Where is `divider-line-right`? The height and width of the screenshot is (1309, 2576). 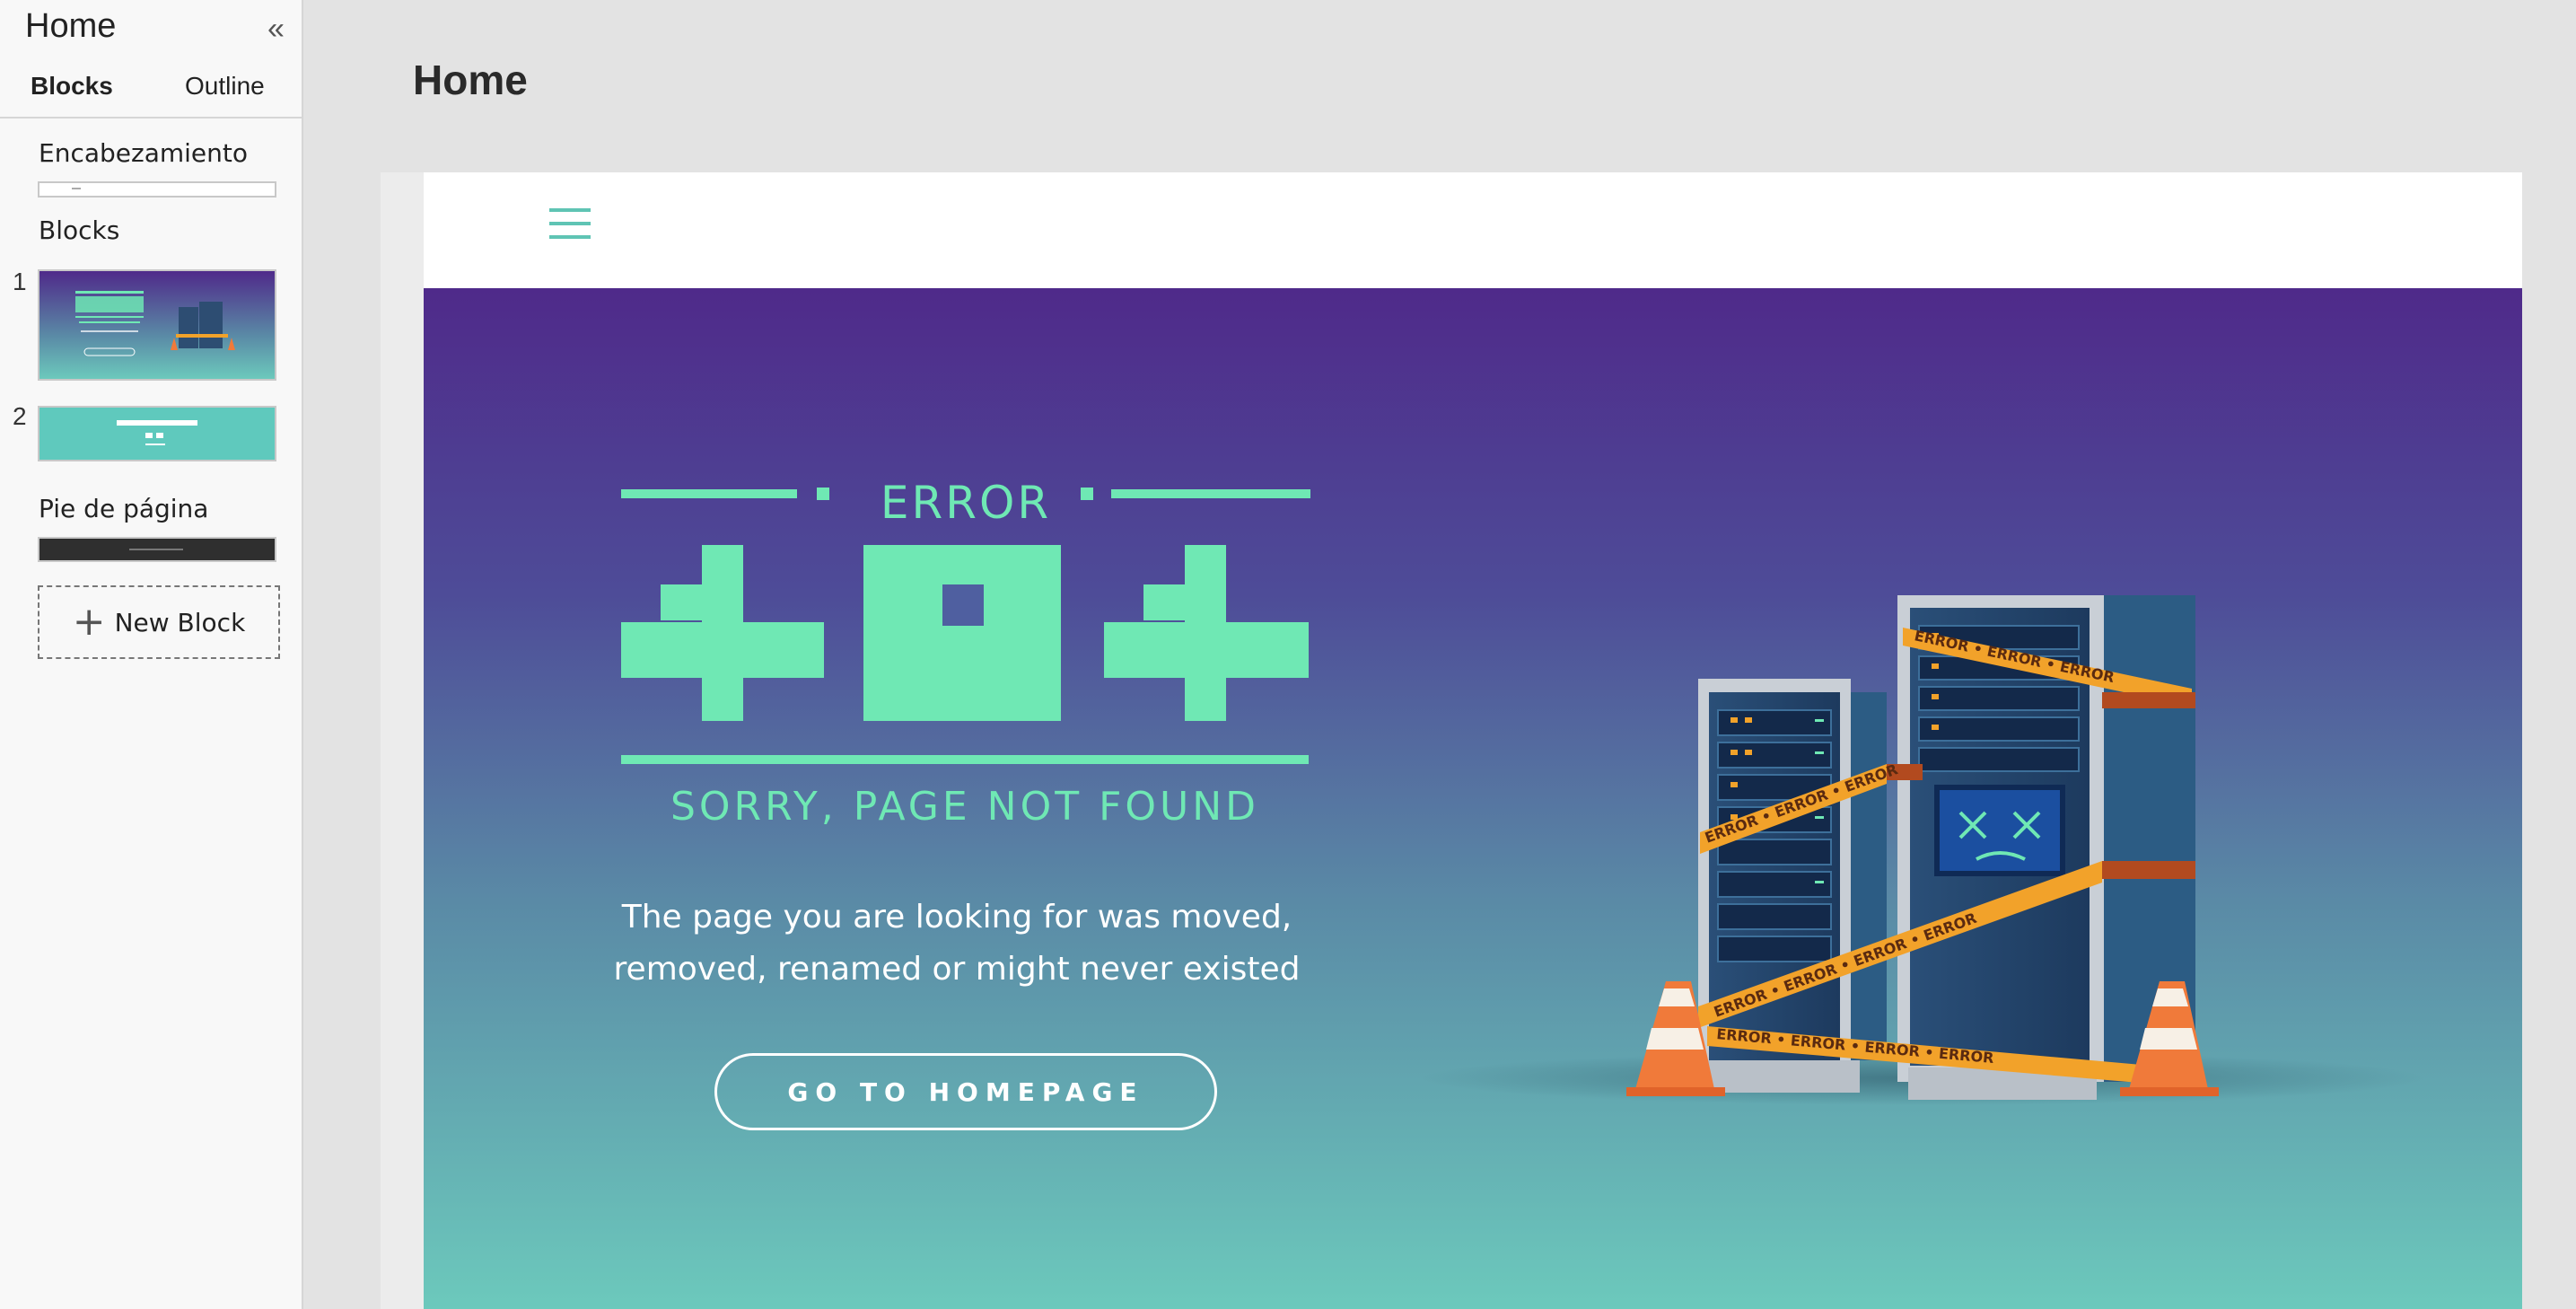 divider-line-right is located at coordinates (1210, 493).